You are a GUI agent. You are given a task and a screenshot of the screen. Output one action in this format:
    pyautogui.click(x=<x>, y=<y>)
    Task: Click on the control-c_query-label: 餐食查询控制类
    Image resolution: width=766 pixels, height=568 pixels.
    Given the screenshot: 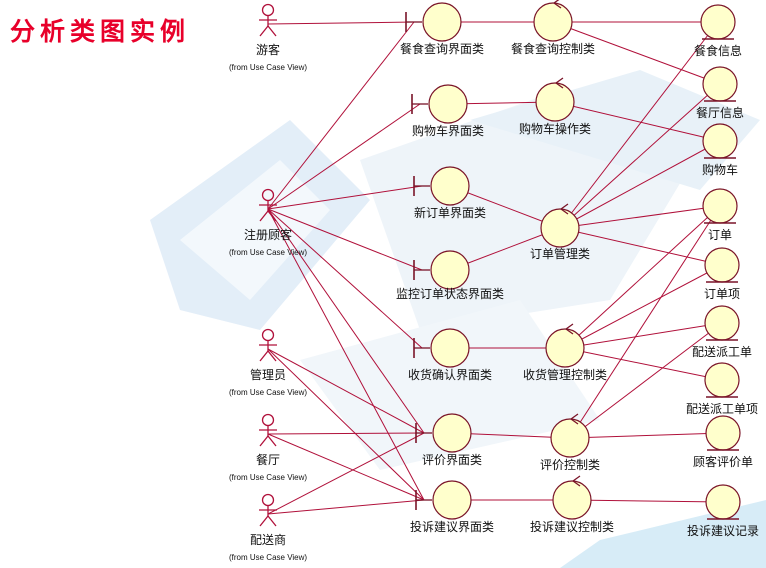 What is the action you would take?
    pyautogui.click(x=553, y=48)
    